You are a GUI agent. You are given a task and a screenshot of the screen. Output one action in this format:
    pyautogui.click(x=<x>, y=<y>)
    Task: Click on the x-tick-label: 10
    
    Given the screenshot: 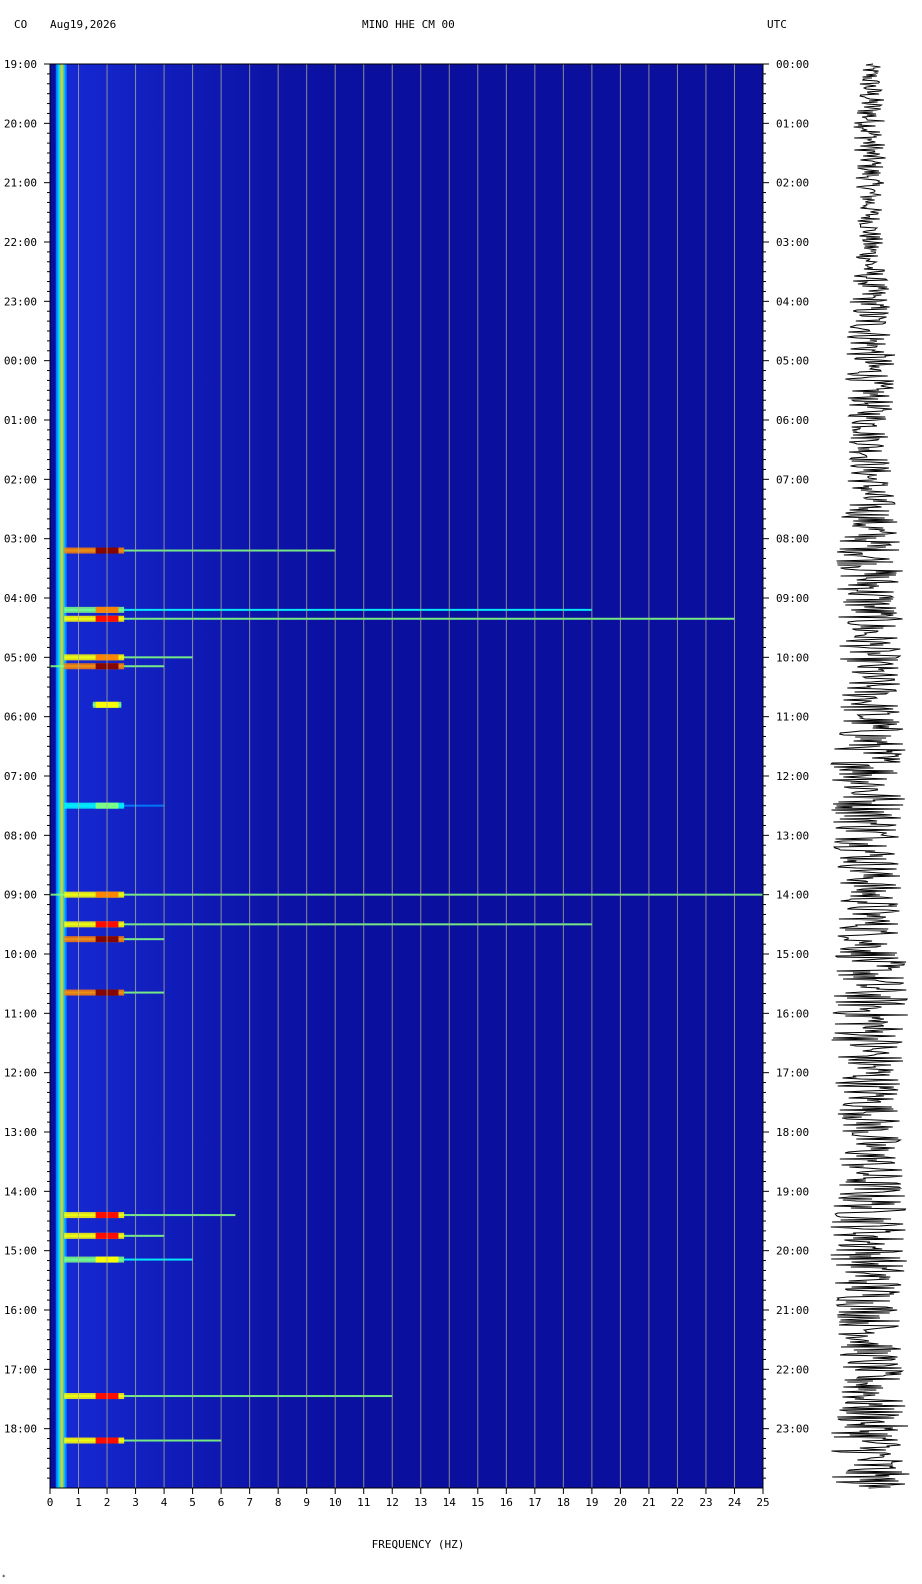 What is the action you would take?
    pyautogui.click(x=335, y=1502)
    